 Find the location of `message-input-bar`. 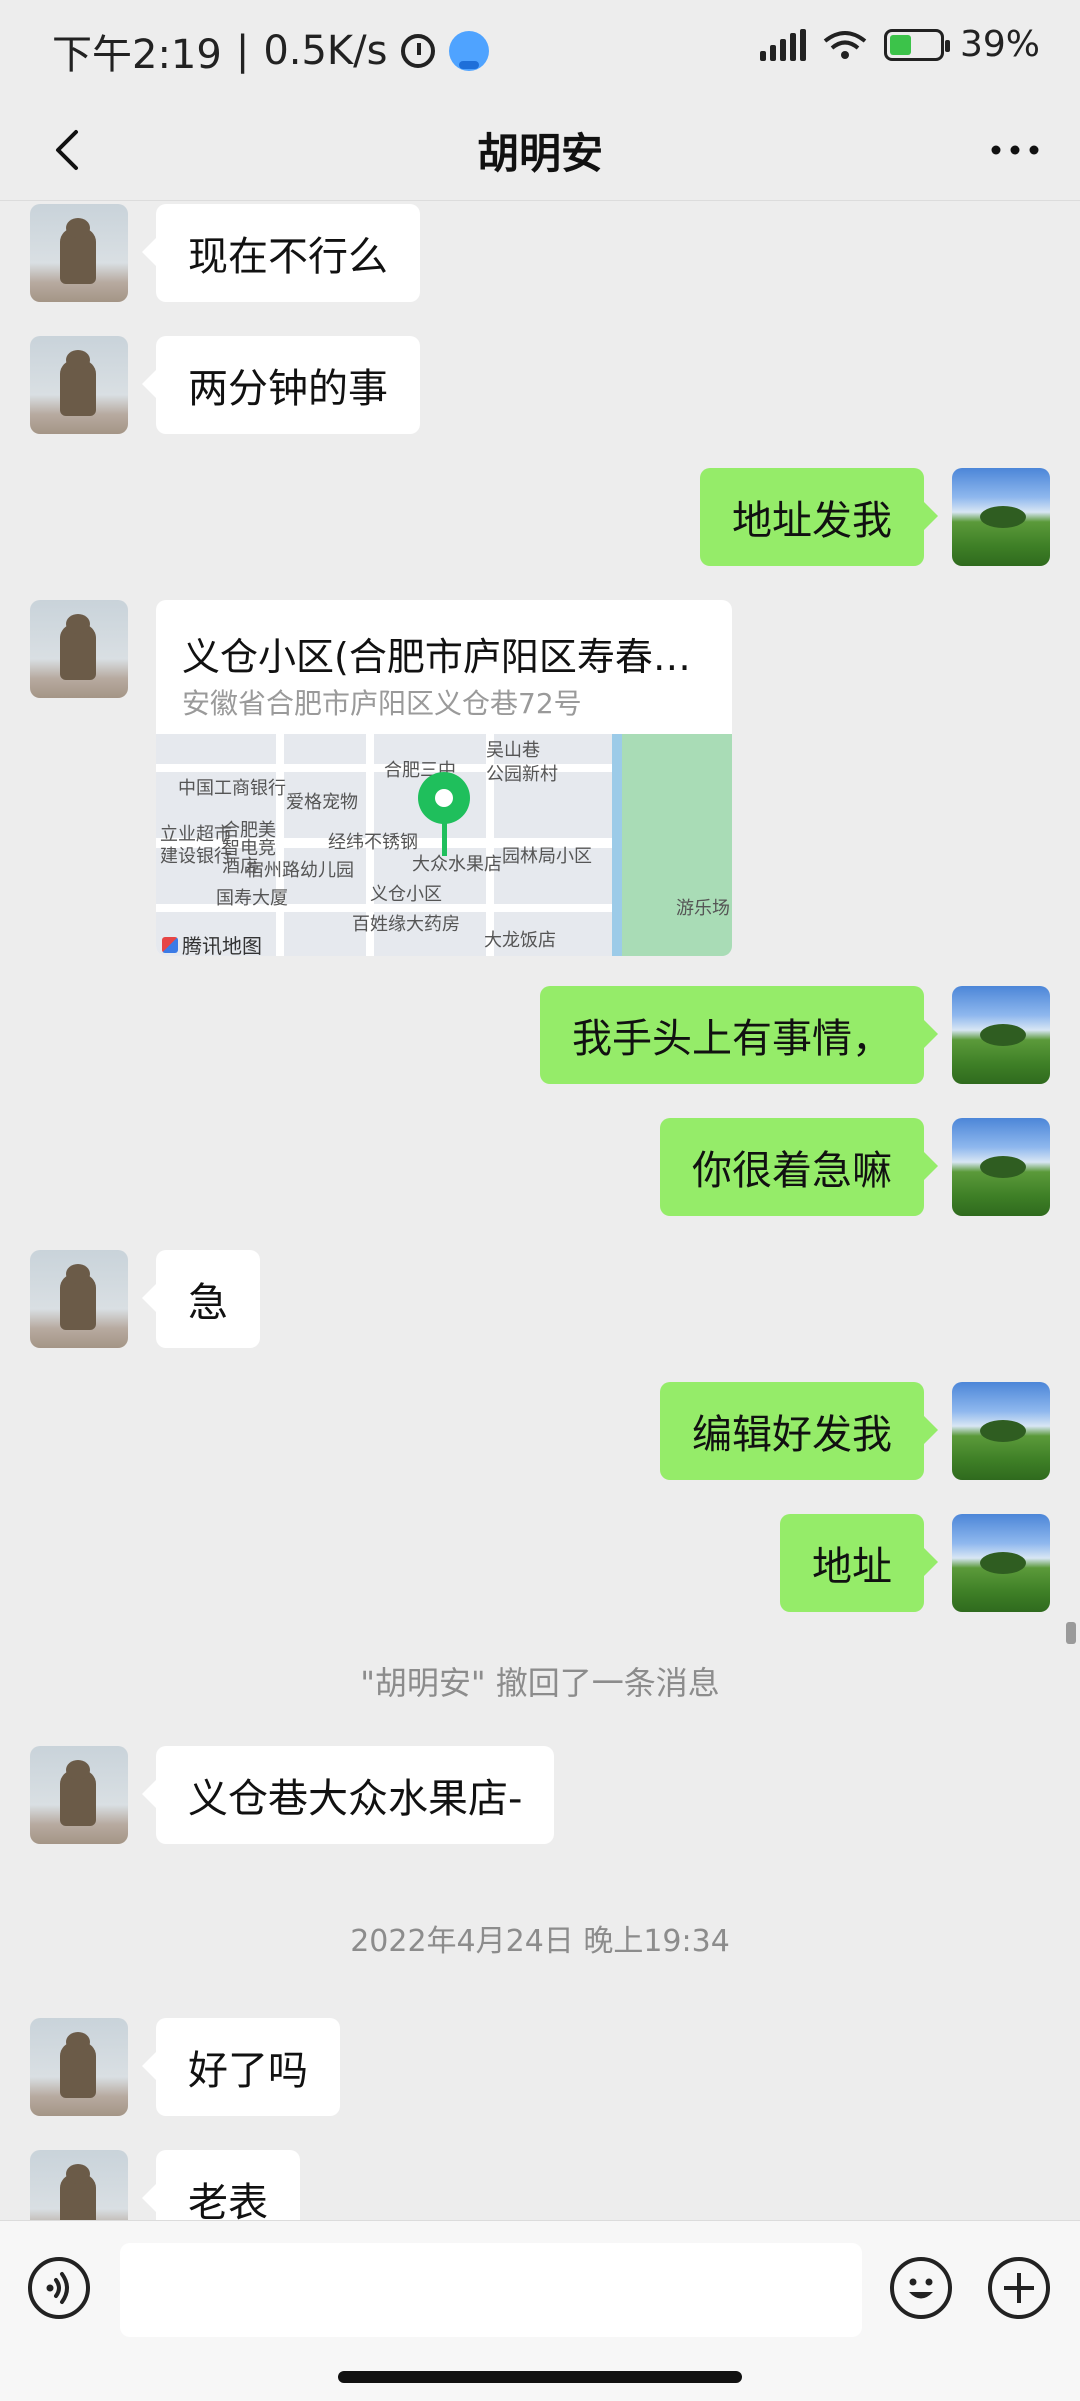

message-input-bar is located at coordinates (540, 2310).